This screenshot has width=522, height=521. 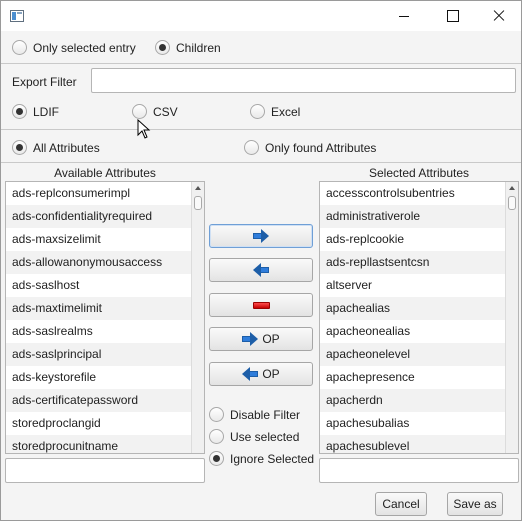 I want to click on available-filter-field, so click(x=105, y=470).